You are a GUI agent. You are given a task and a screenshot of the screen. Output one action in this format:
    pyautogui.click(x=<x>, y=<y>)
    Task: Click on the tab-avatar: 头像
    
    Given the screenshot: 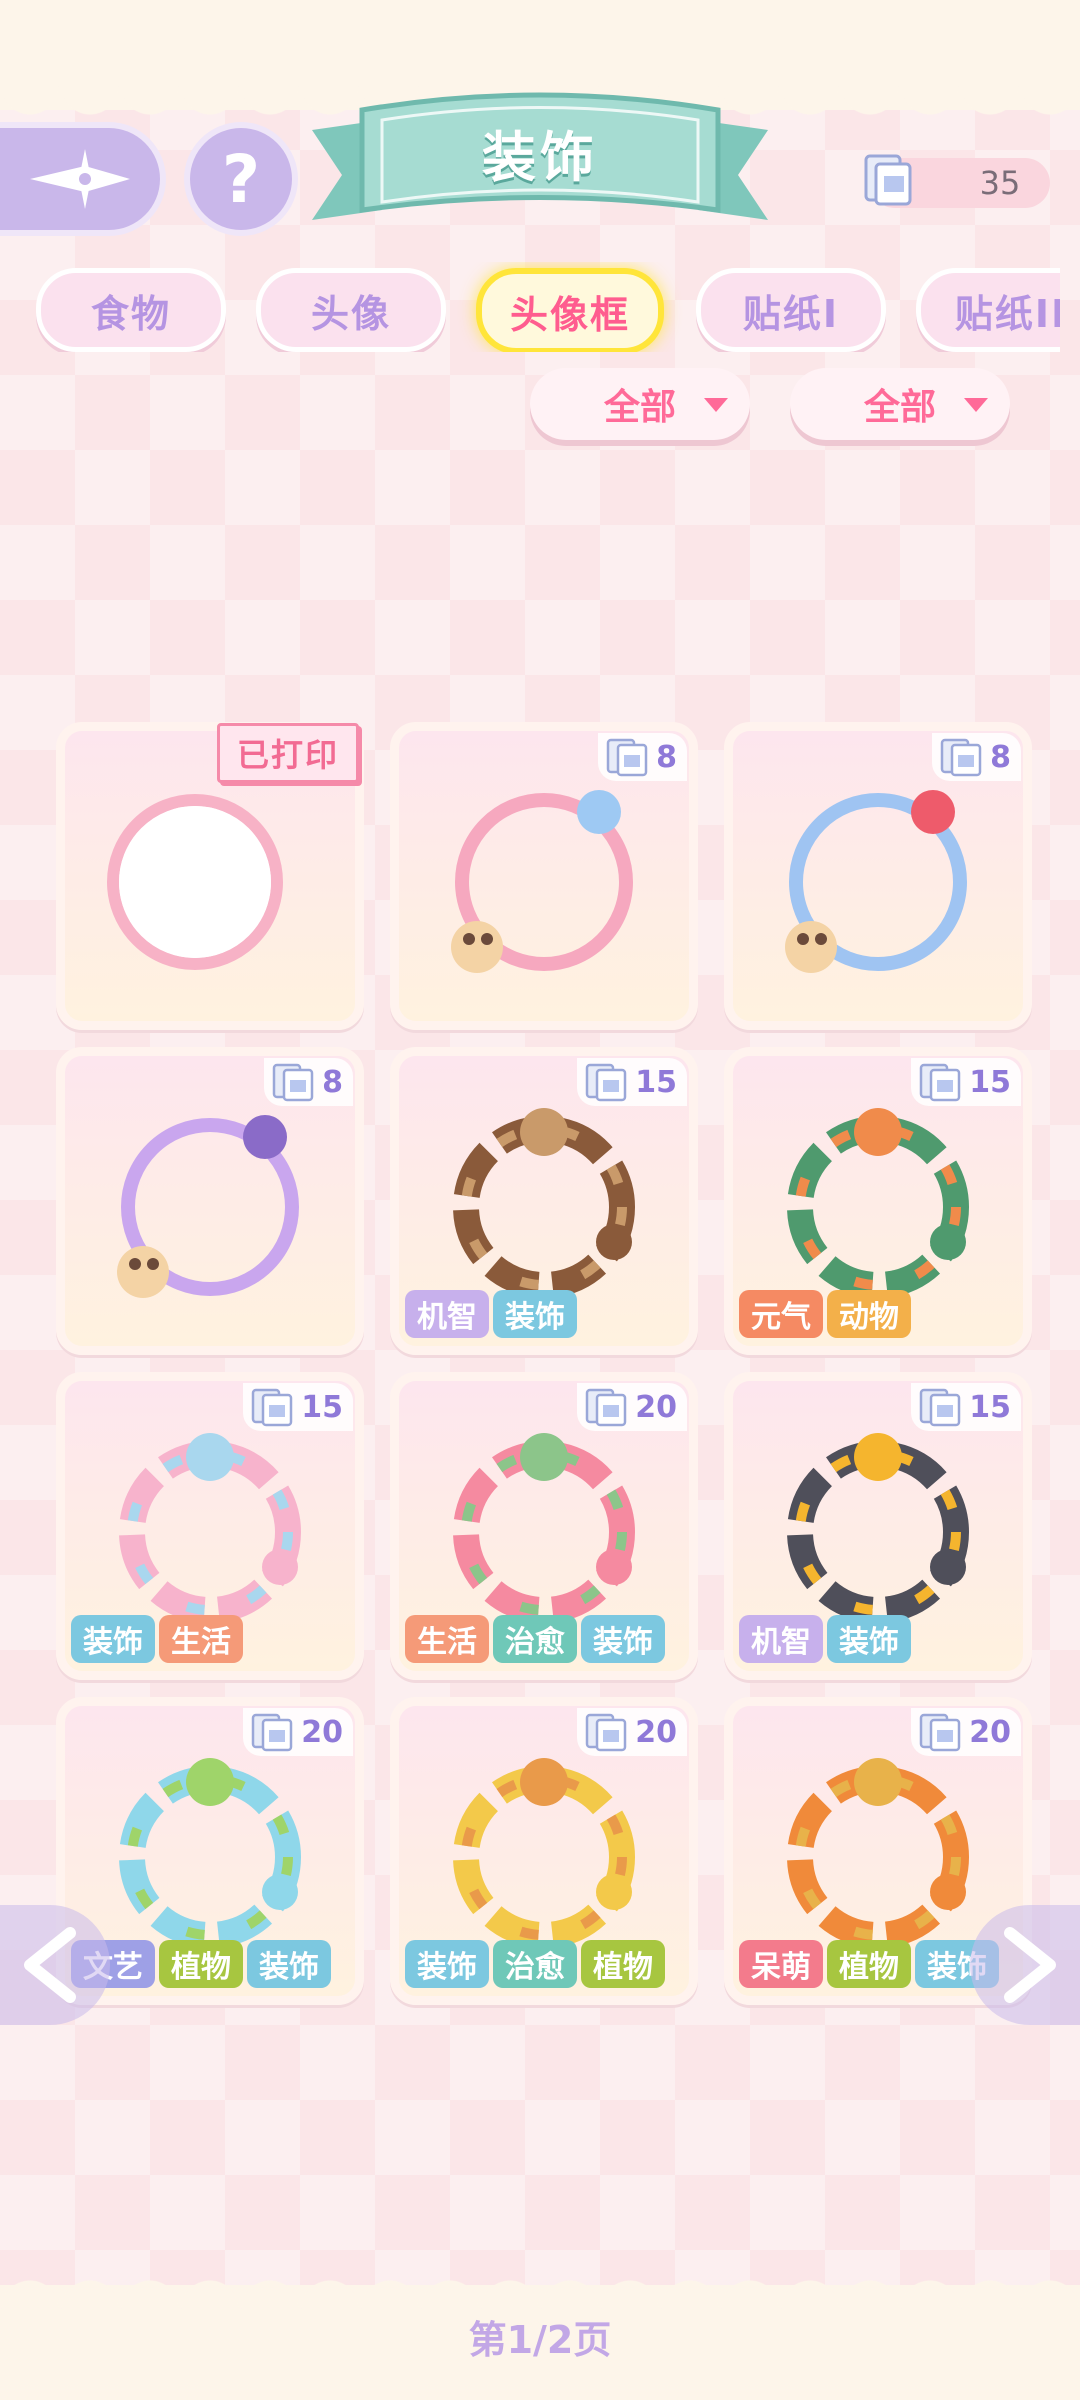 What is the action you would take?
    pyautogui.click(x=351, y=310)
    